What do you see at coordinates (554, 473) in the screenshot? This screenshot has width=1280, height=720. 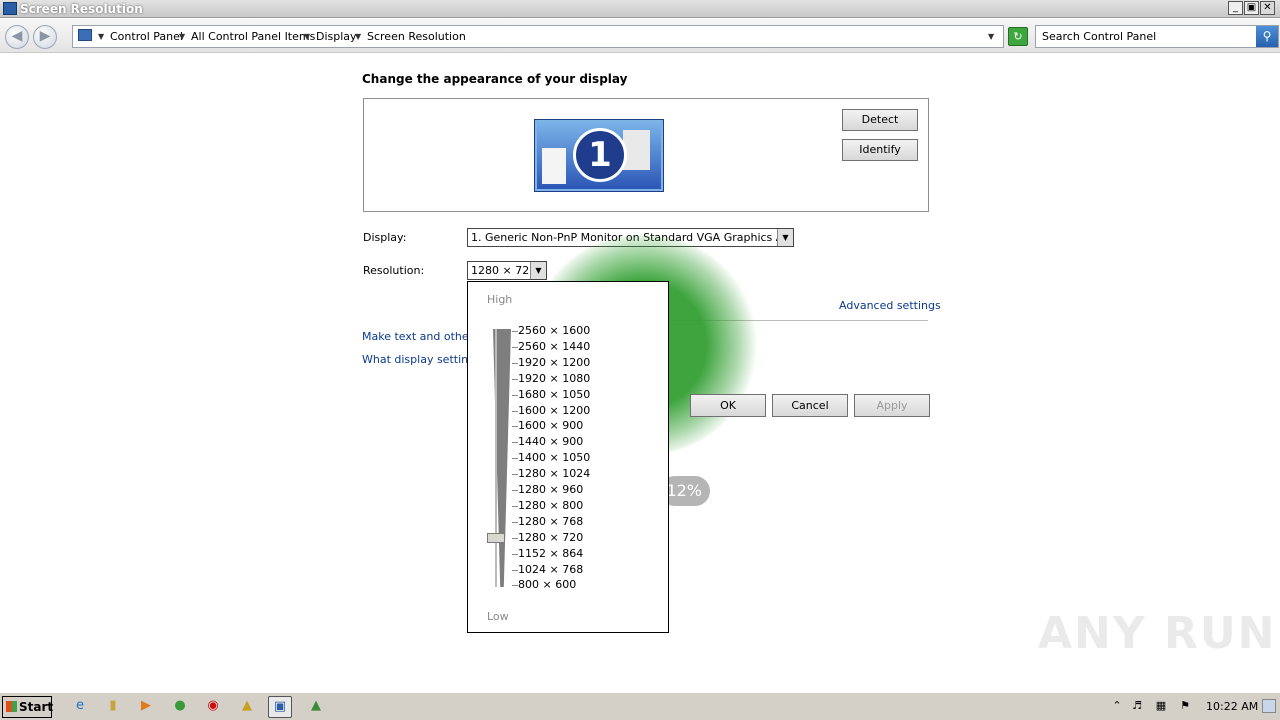 I see `resolution-option: 1280 × 1024` at bounding box center [554, 473].